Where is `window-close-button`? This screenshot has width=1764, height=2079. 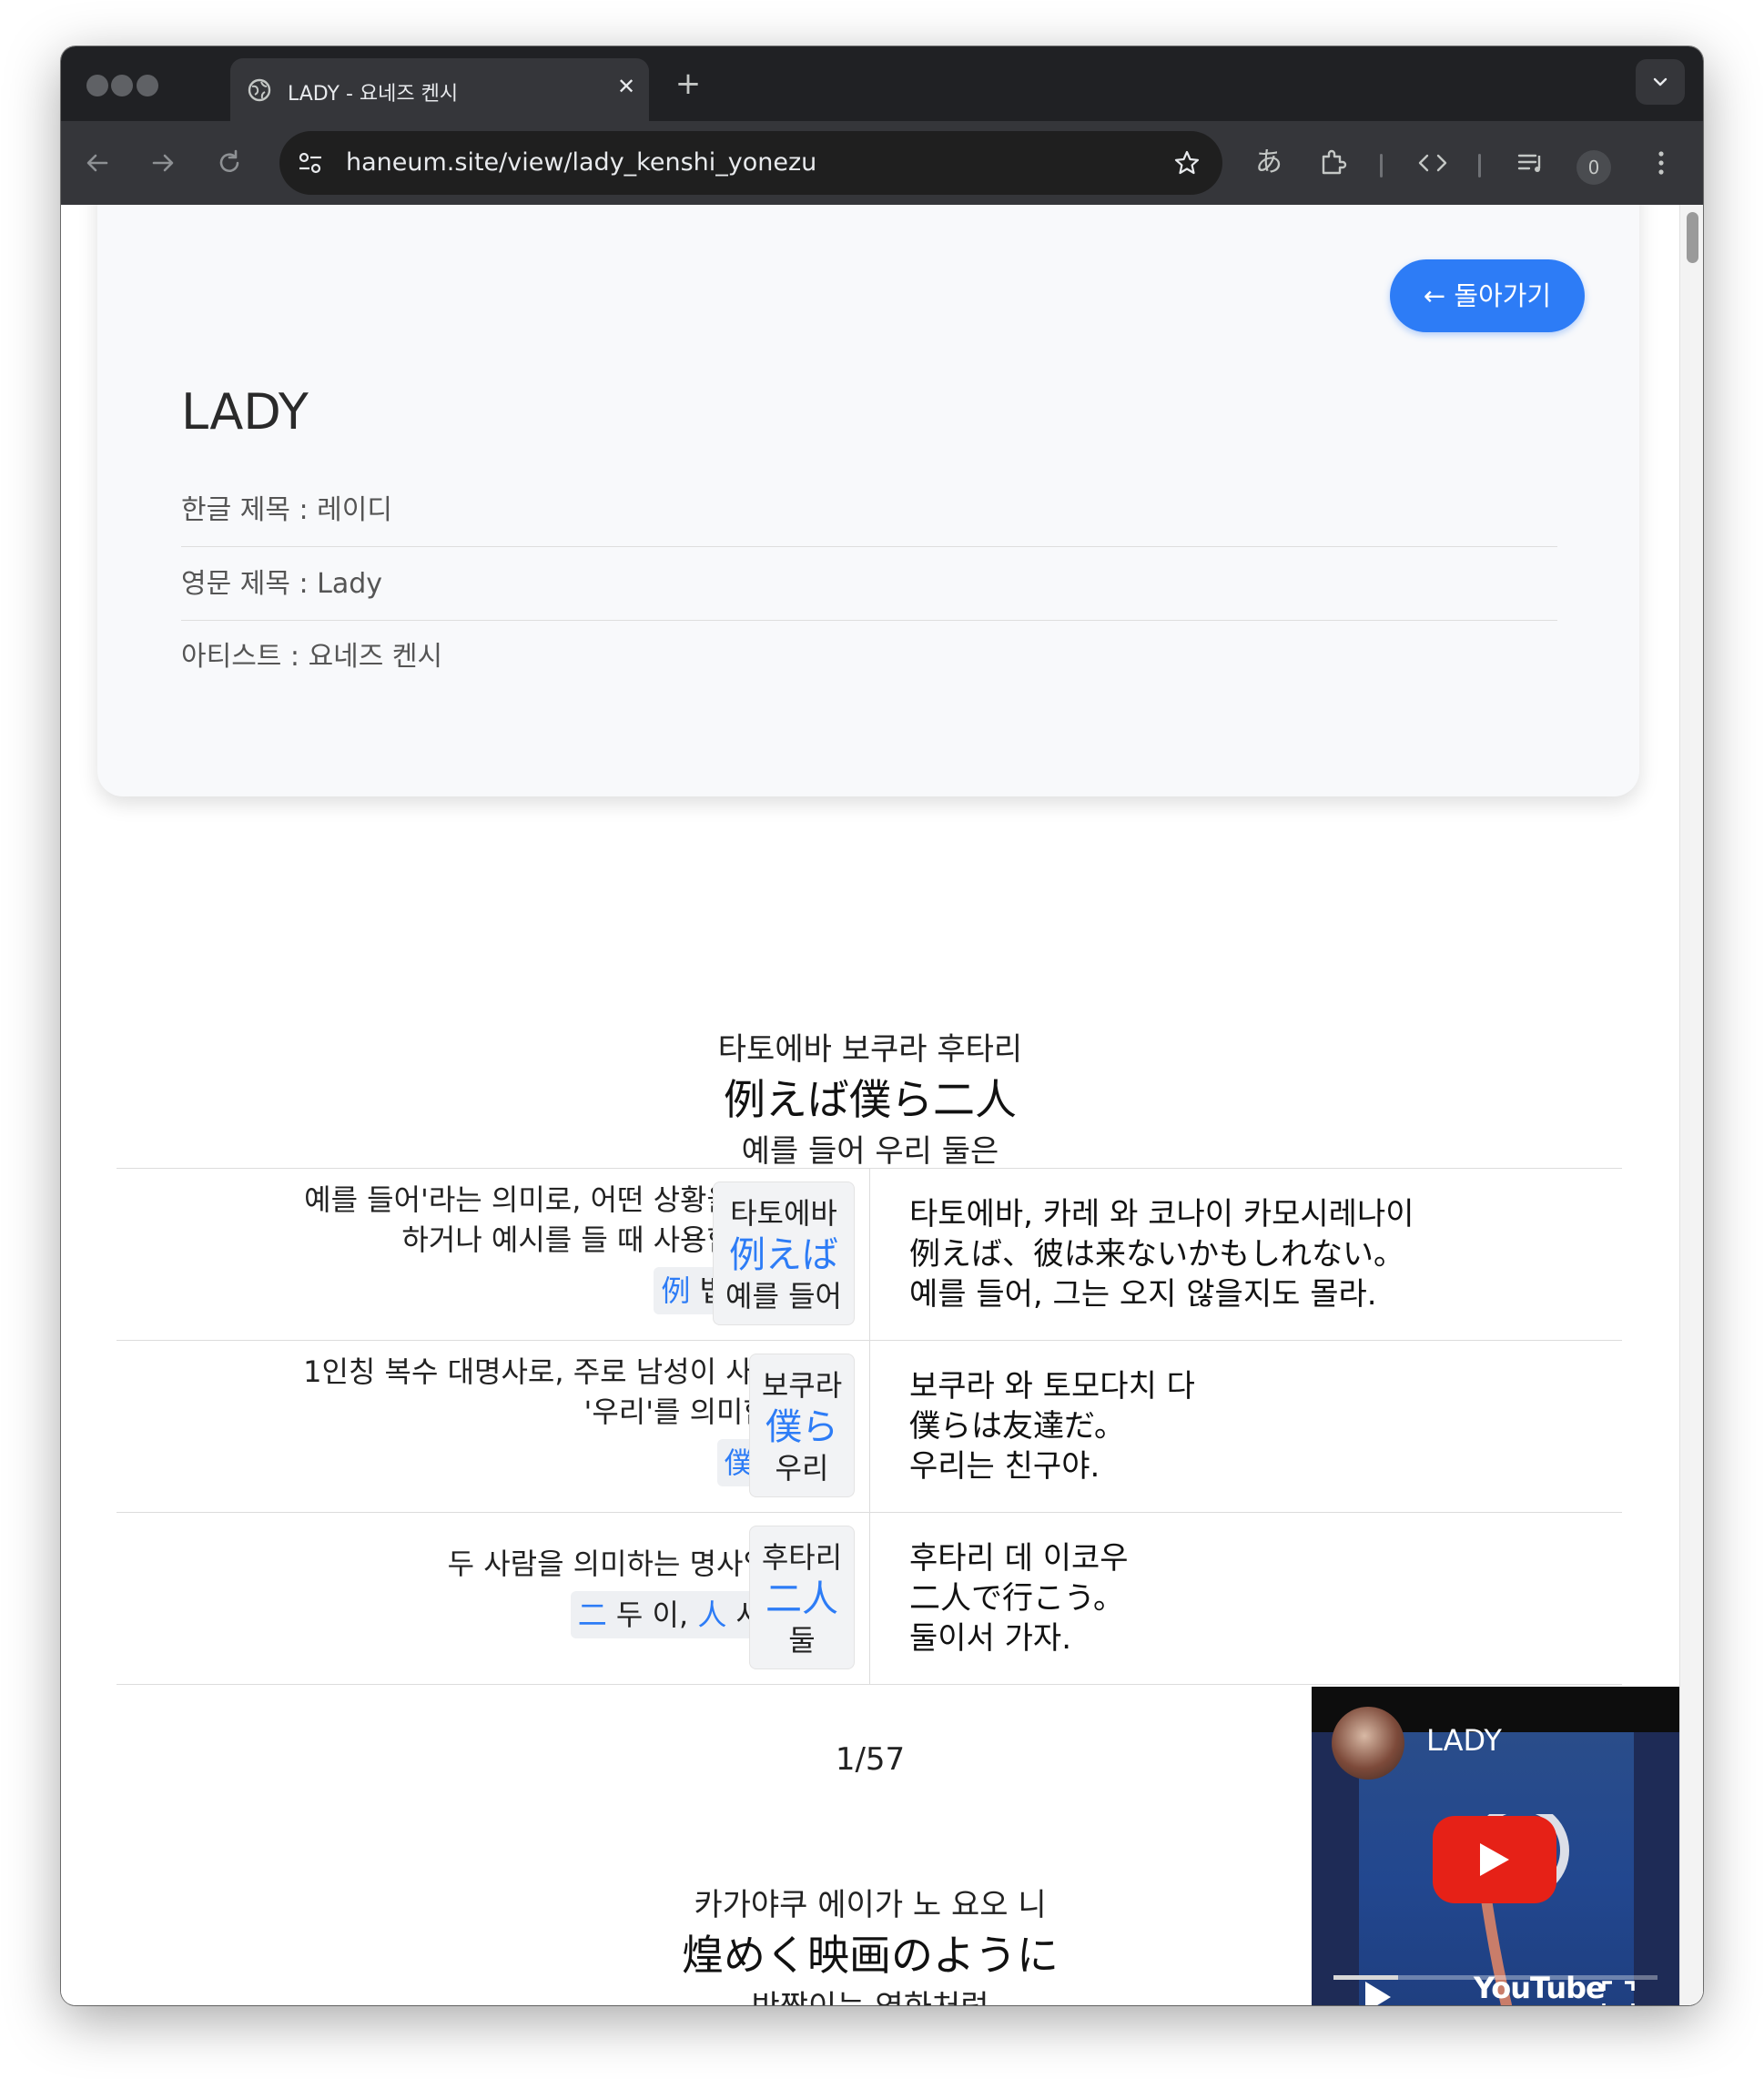
window-close-button is located at coordinates (97, 86).